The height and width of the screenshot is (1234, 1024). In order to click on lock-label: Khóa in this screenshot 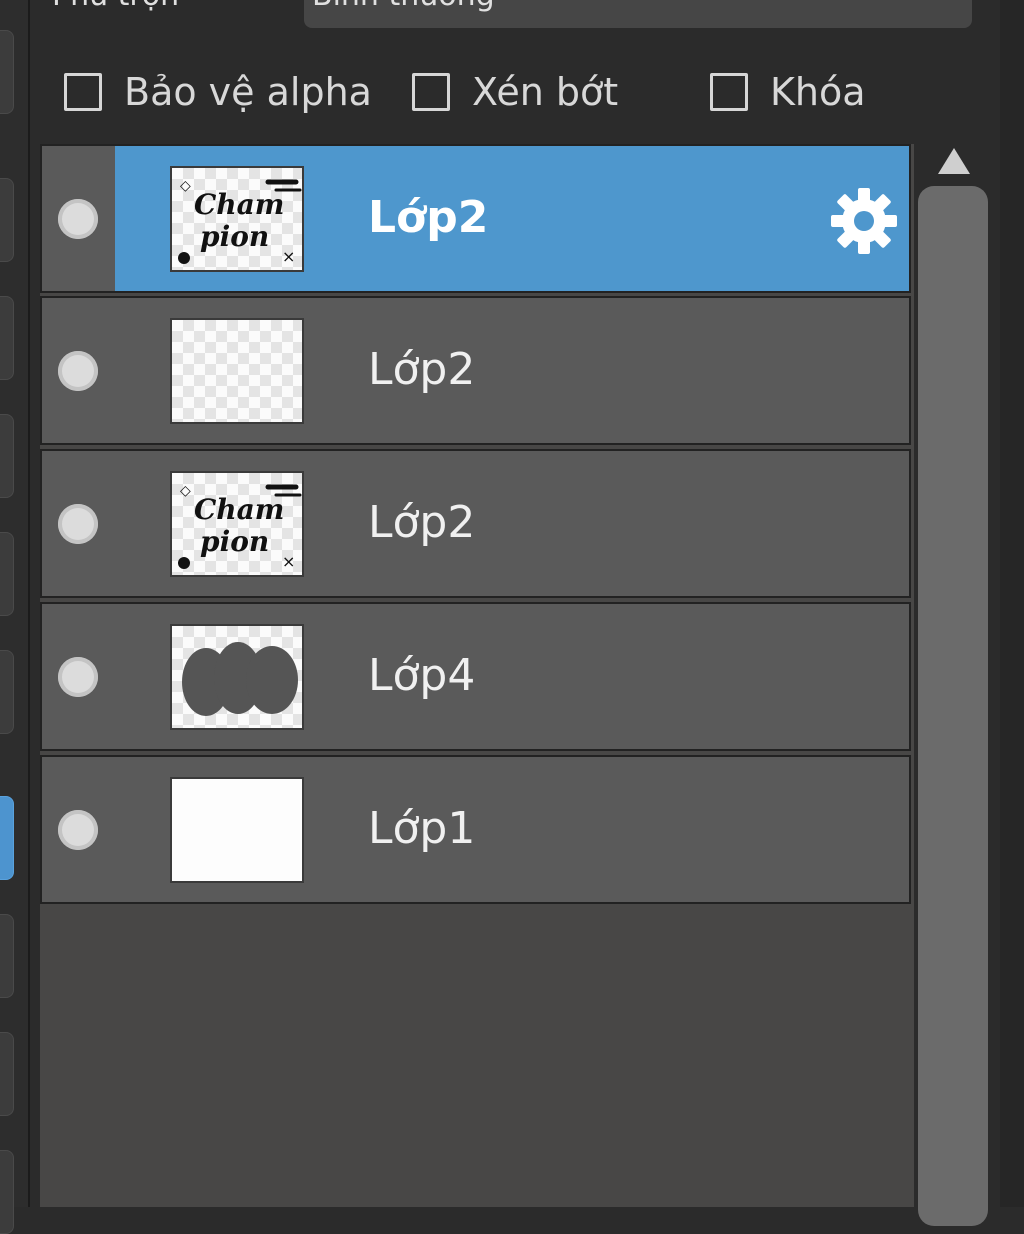, I will do `click(818, 92)`.